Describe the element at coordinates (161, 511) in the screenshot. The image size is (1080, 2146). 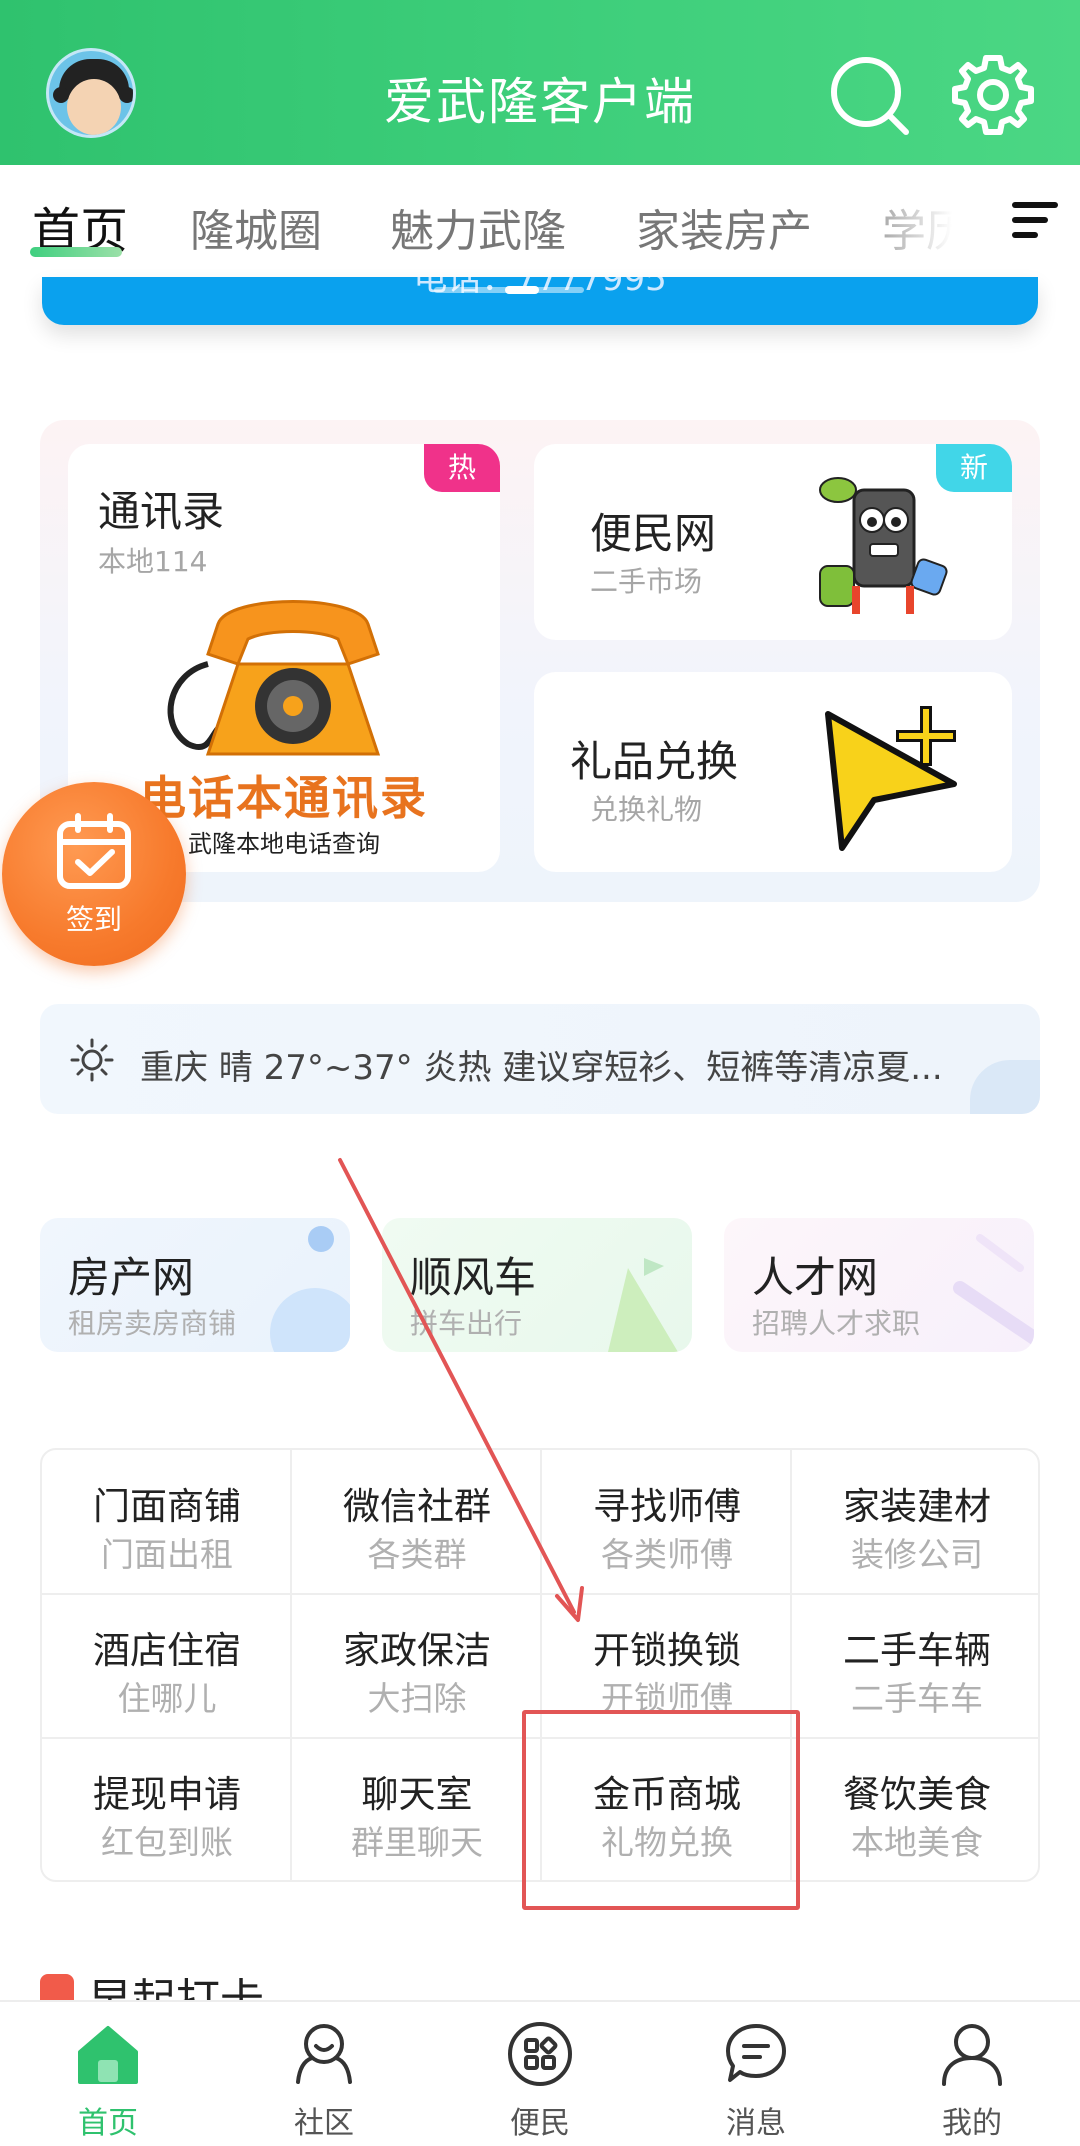
I see `directory-title: 通讯录` at that location.